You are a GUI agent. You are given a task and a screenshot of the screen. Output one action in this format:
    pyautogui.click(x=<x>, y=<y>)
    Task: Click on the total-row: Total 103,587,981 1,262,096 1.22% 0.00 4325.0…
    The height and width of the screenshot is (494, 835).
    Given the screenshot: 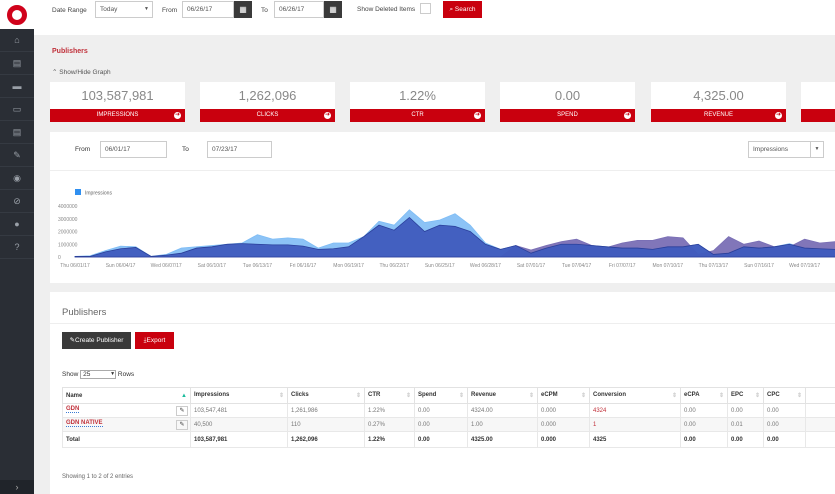 What is the action you would take?
    pyautogui.click(x=448, y=439)
    